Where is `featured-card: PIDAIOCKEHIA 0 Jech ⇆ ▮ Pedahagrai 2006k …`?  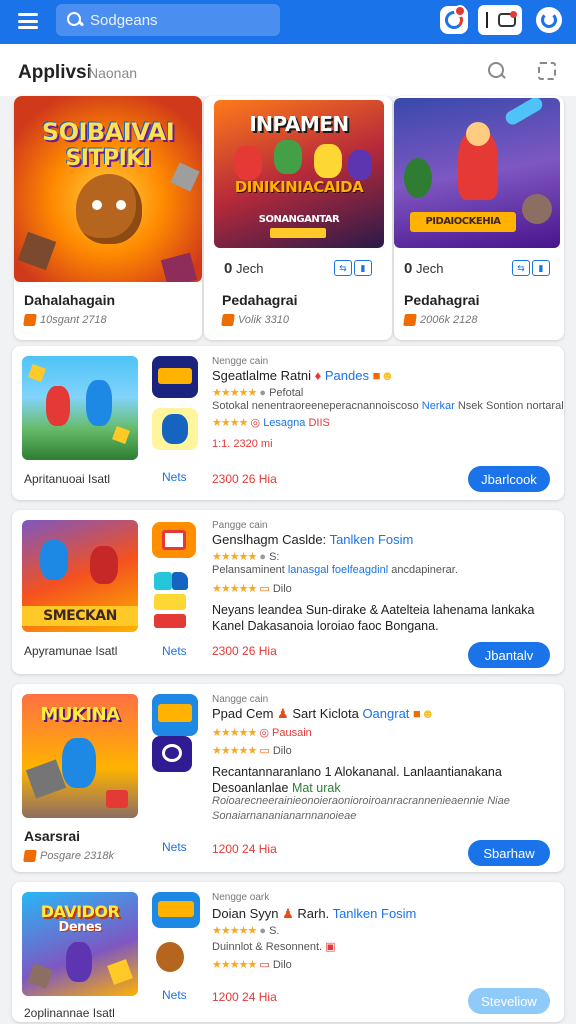
featured-card: PIDAIOCKEHIA 0 Jech ⇆ ▮ Pedahagrai 2006k … is located at coordinates (479, 218).